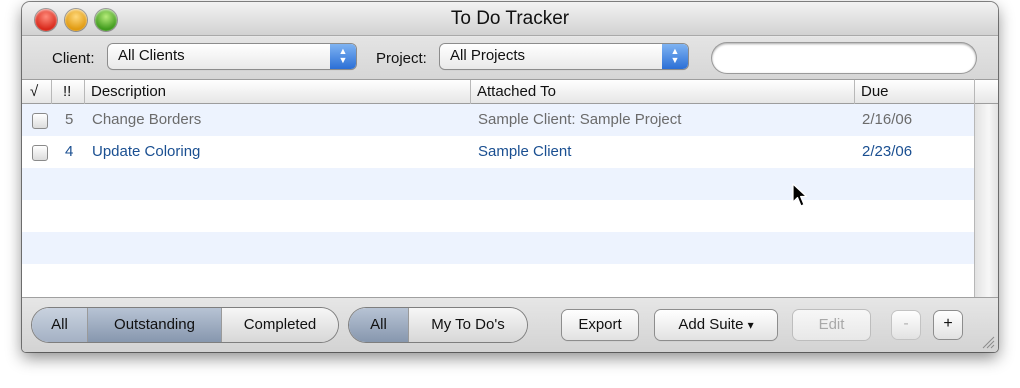 This screenshot has height=388, width=1020. I want to click on due-cell: 2/23/06, so click(887, 151).